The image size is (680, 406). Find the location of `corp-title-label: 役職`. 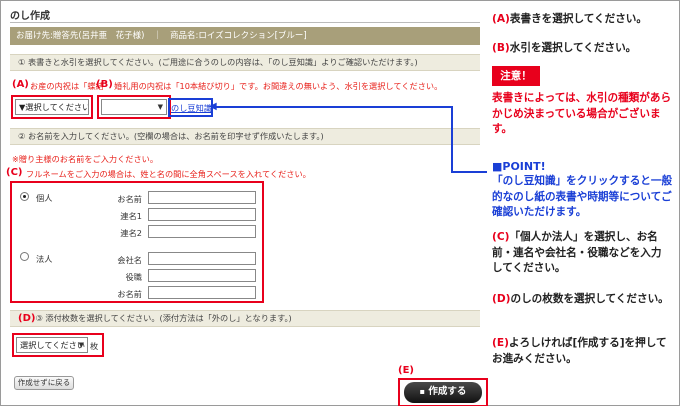

corp-title-label: 役職 is located at coordinates (133, 277).